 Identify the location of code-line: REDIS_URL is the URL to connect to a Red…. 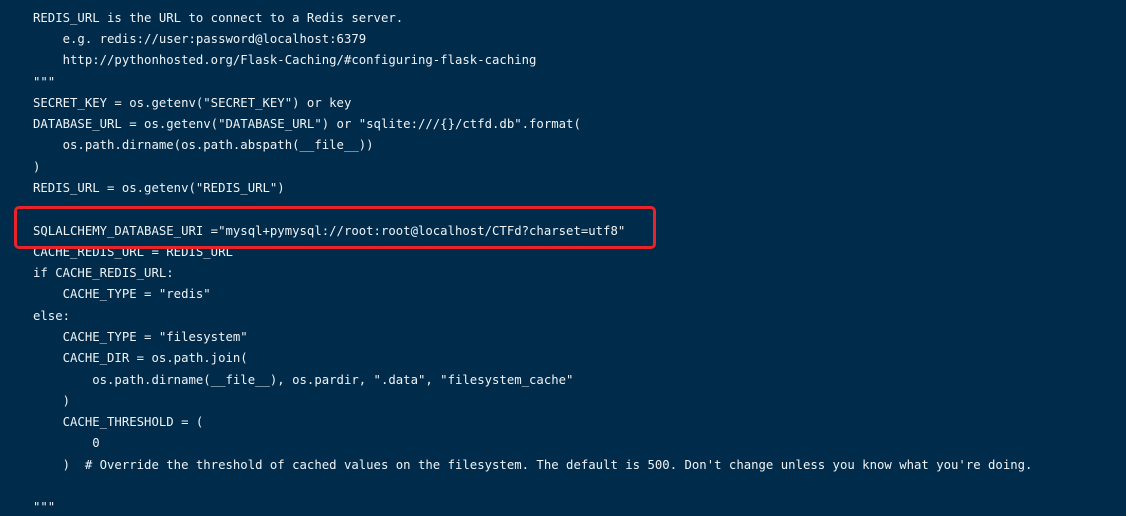
(218, 18).